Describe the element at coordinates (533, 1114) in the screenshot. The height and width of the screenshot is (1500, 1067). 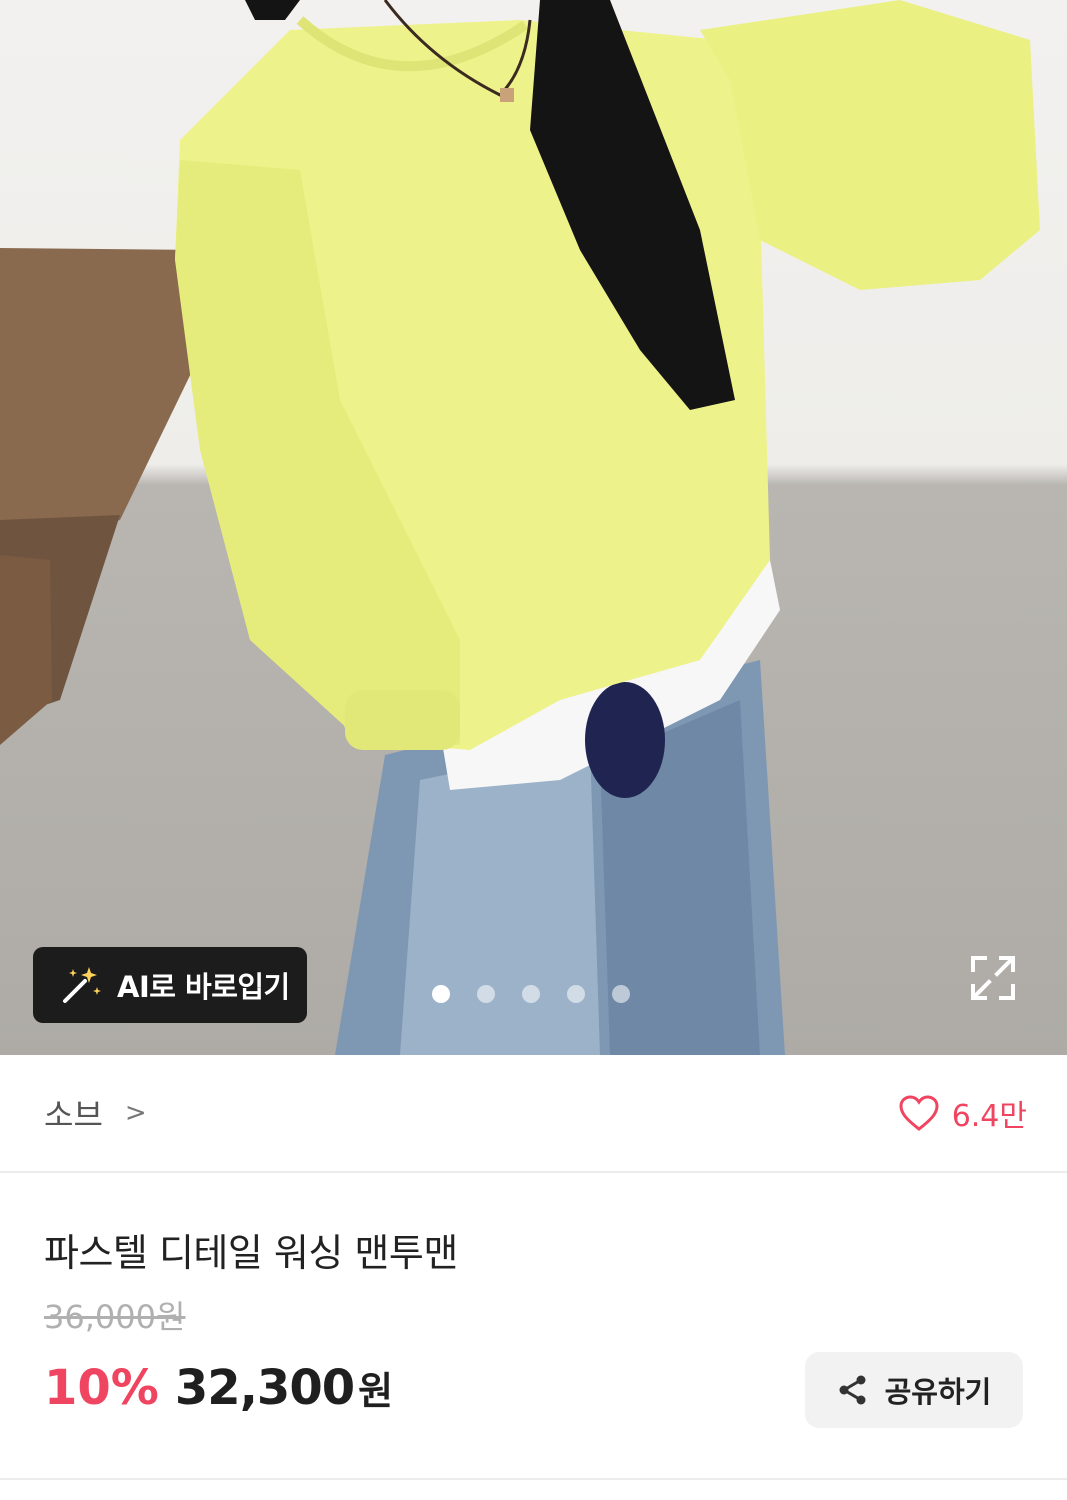
I see `brand-row: 소브 > 6.4만` at that location.